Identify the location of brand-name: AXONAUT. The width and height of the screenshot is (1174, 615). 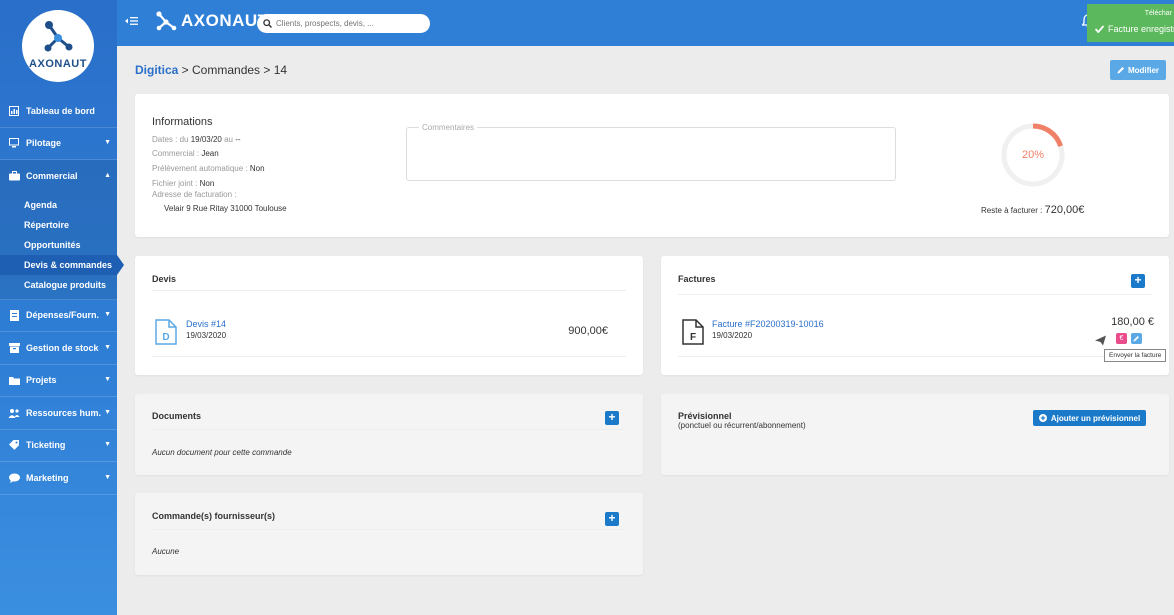
(225, 20).